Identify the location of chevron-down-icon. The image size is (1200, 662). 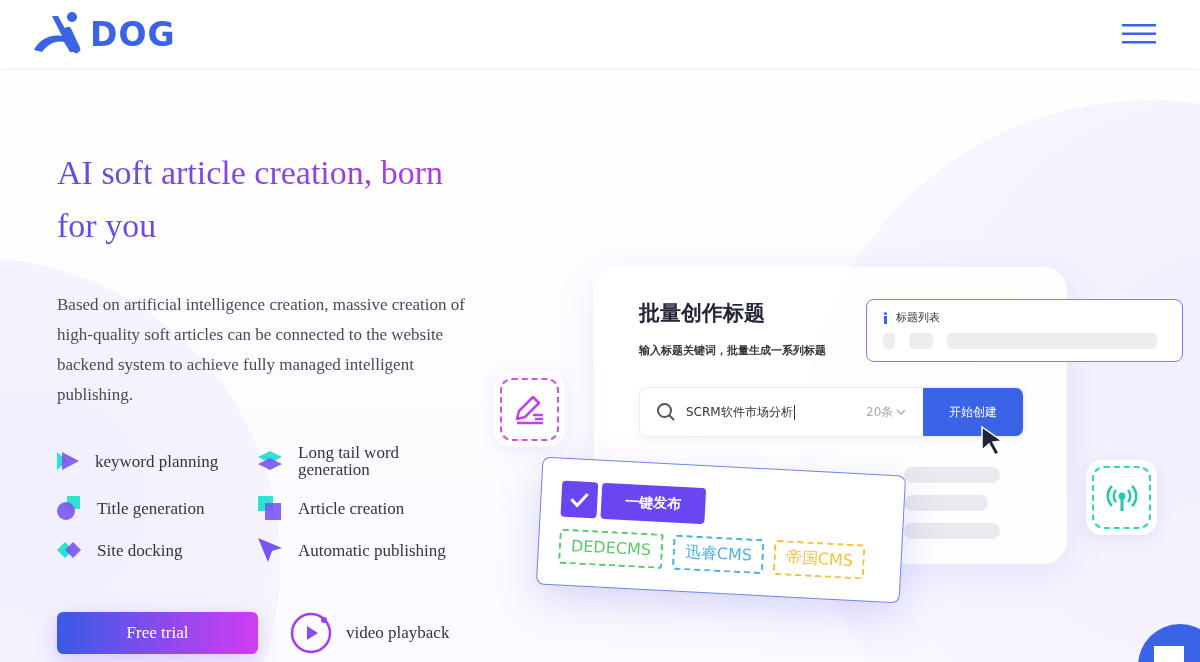
(901, 412).